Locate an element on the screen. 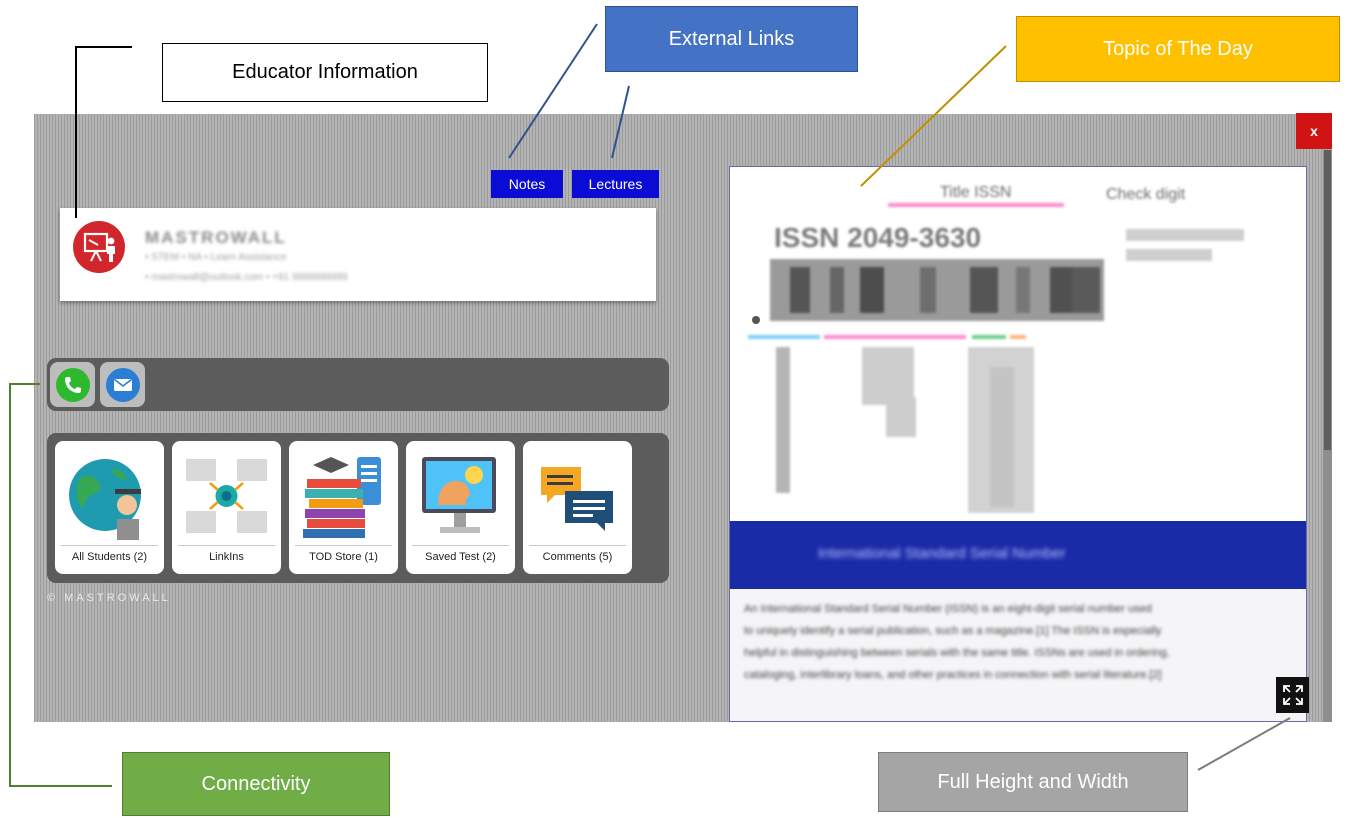 The height and width of the screenshot is (818, 1354). books-stack-icon is located at coordinates (342, 497).